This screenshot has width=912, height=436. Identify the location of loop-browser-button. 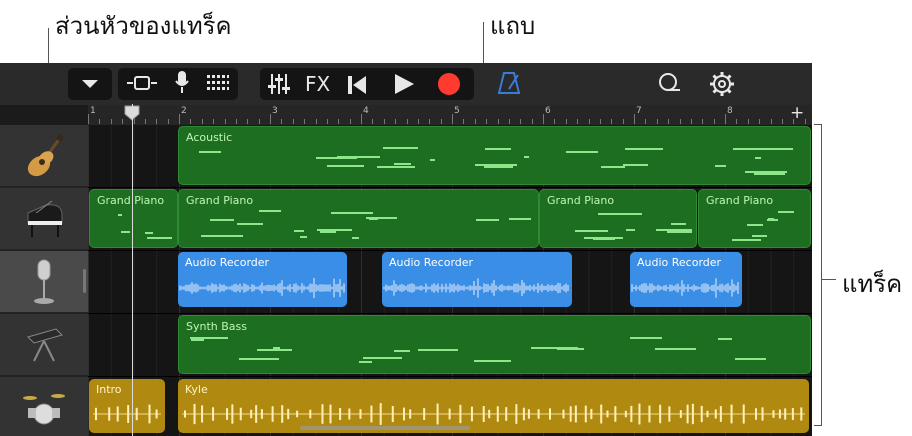
(669, 86).